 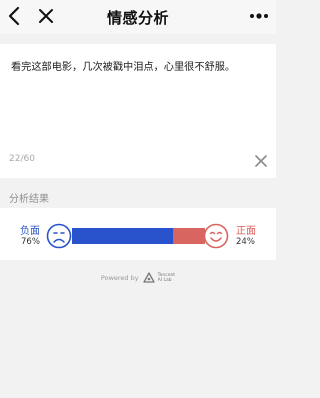 What do you see at coordinates (59, 236) in the screenshot?
I see `sad-face-icon` at bounding box center [59, 236].